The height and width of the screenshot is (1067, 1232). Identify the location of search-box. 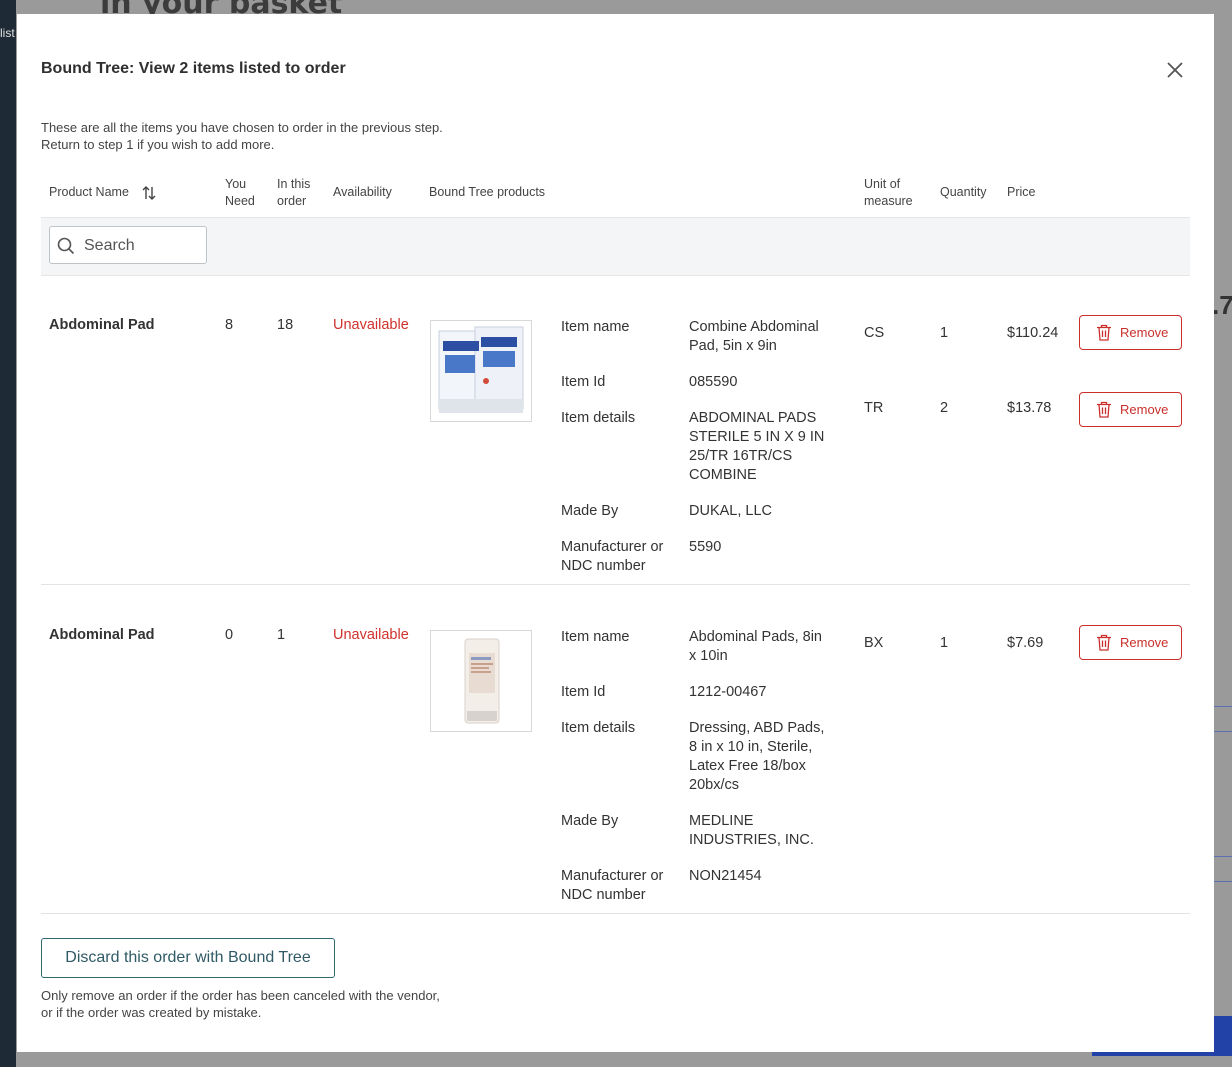
(128, 245).